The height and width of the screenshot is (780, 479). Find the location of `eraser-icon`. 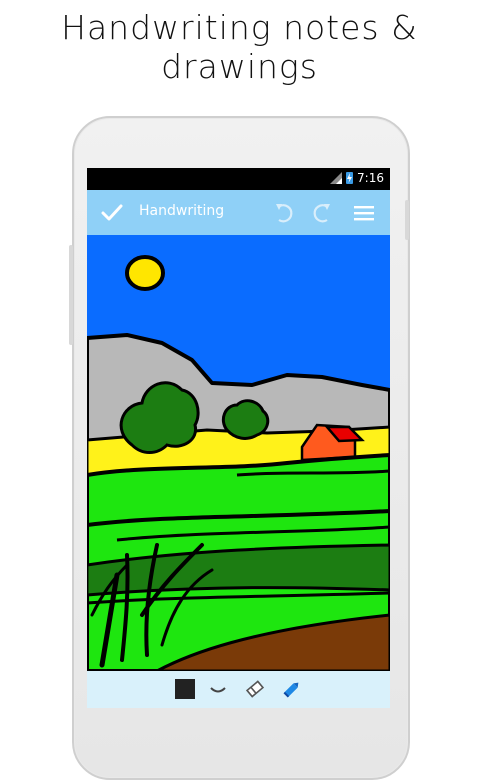

eraser-icon is located at coordinates (255, 689).